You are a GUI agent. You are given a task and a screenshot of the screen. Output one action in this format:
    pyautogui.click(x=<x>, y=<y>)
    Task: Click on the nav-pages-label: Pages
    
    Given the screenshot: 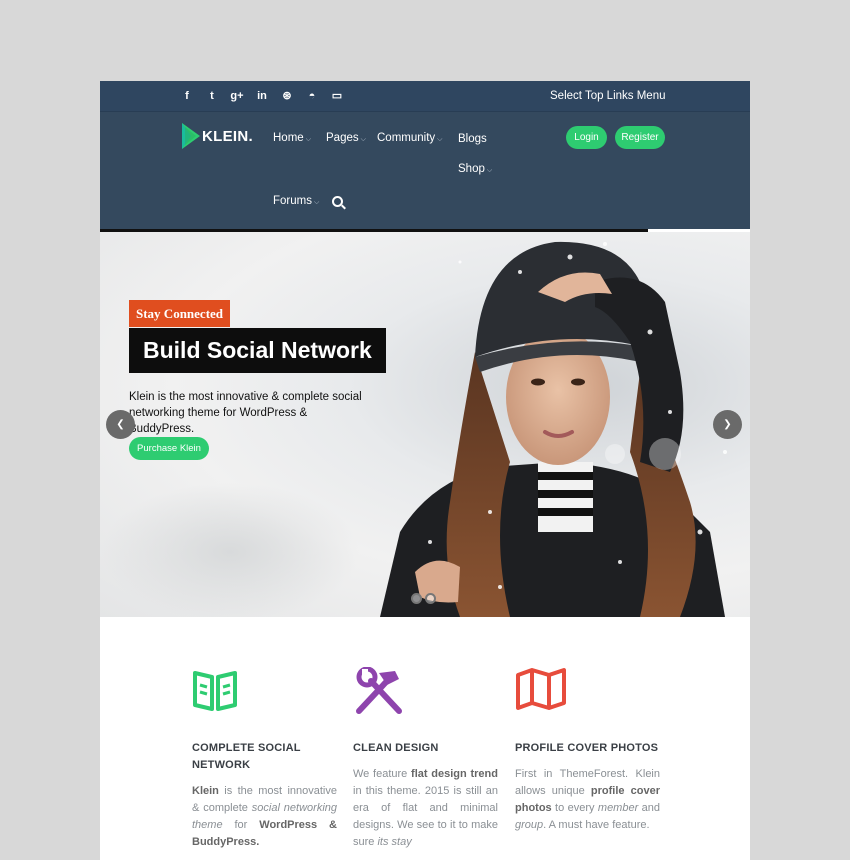 What is the action you would take?
    pyautogui.click(x=342, y=138)
    